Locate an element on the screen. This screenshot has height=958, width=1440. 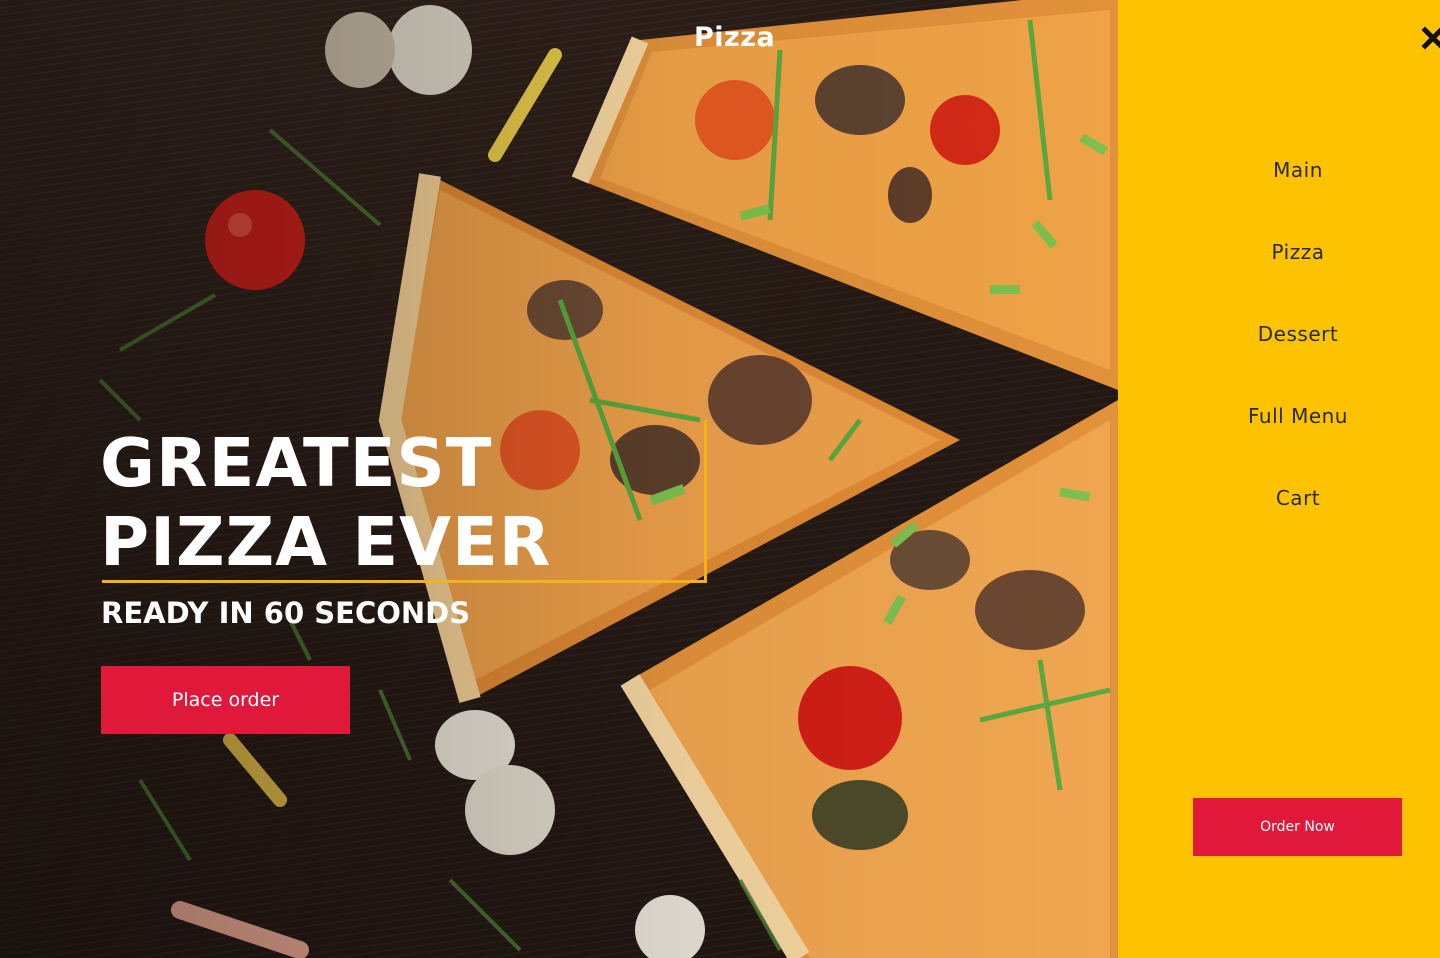
hero-headline: GREATEST PIZZA EVER is located at coordinates (380, 503).